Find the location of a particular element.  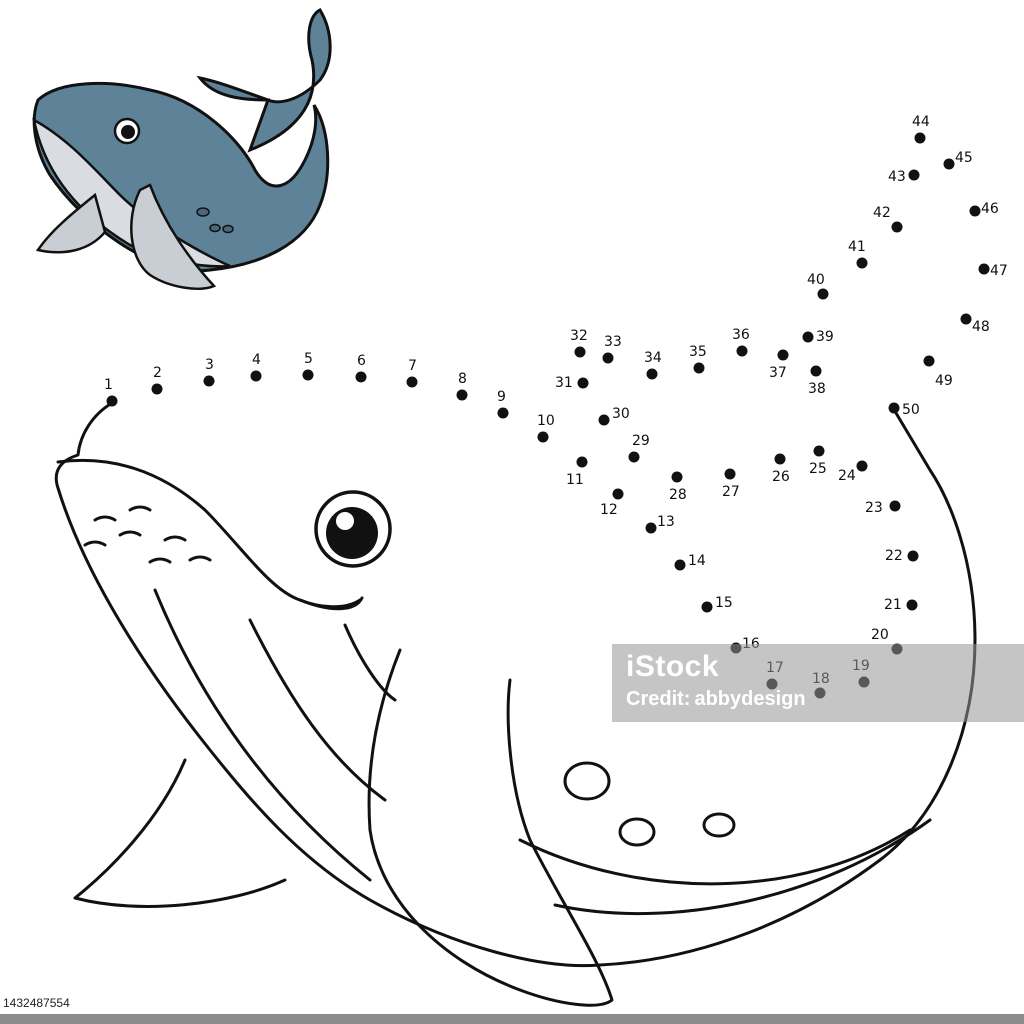

dot-label-43: 43 is located at coordinates (897, 177).